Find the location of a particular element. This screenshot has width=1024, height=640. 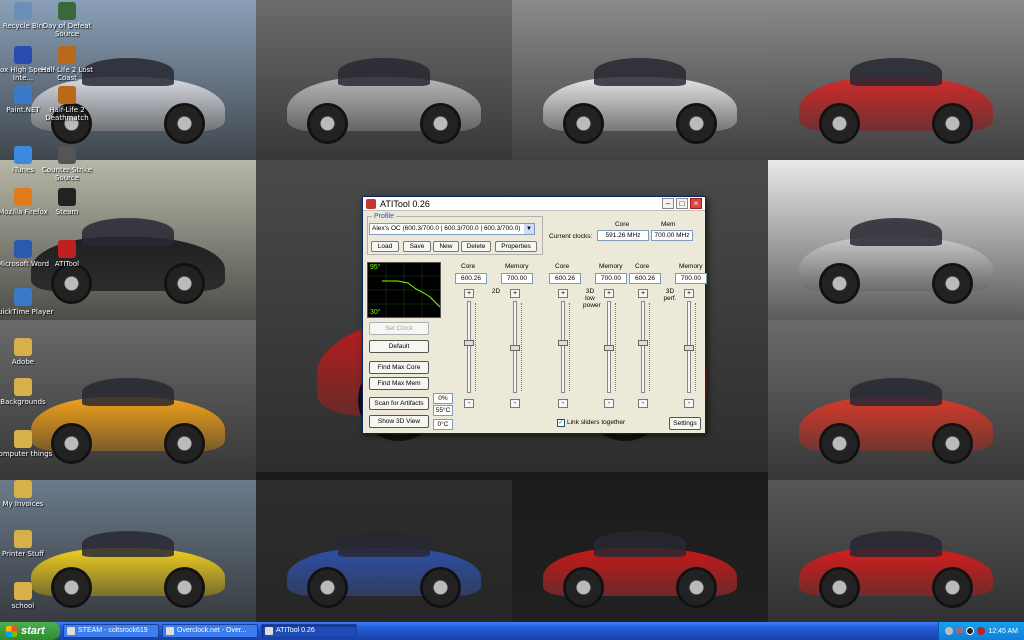

chevron-down-icon: ▼ is located at coordinates (529, 229).